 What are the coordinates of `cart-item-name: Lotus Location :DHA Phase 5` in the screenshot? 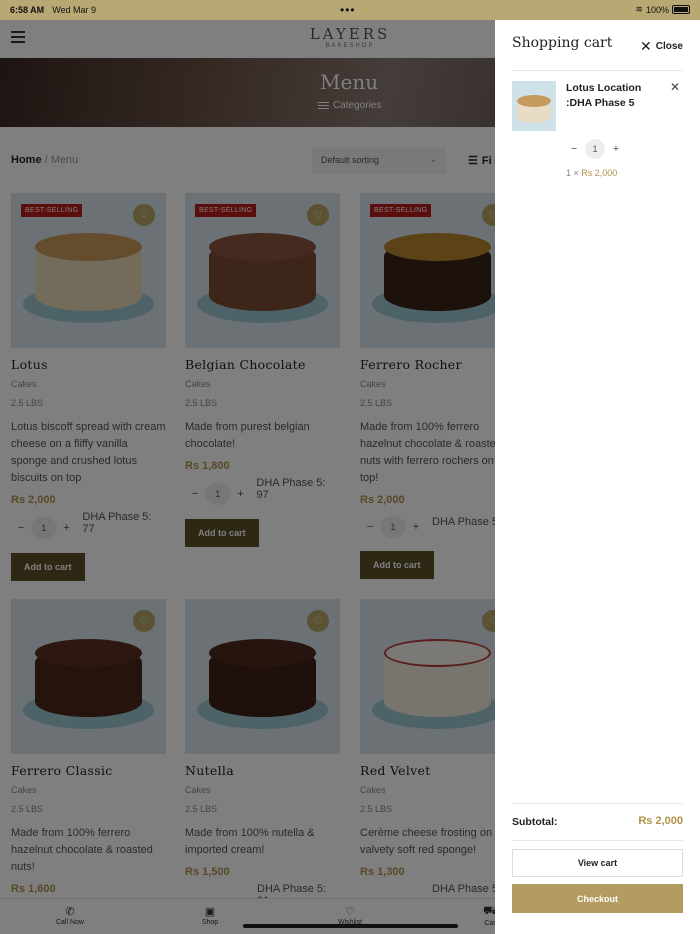 It's located at (613, 96).